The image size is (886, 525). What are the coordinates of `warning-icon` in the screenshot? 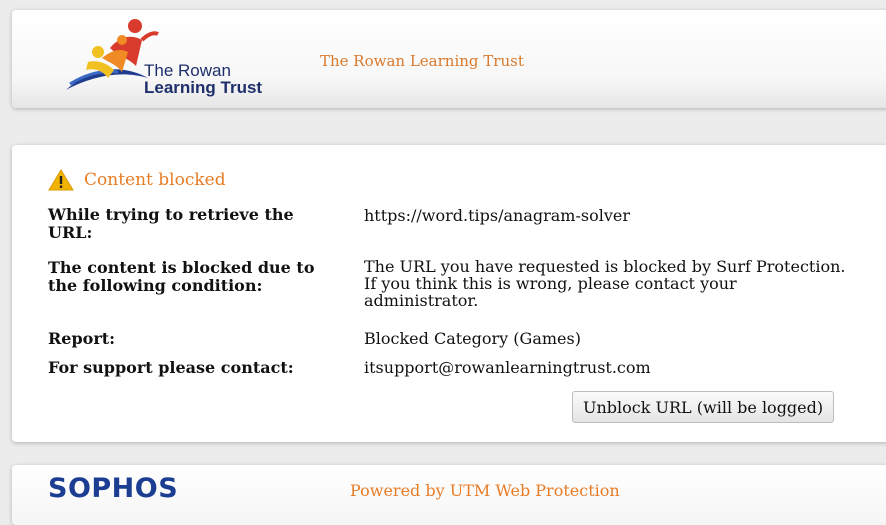 It's located at (61, 180).